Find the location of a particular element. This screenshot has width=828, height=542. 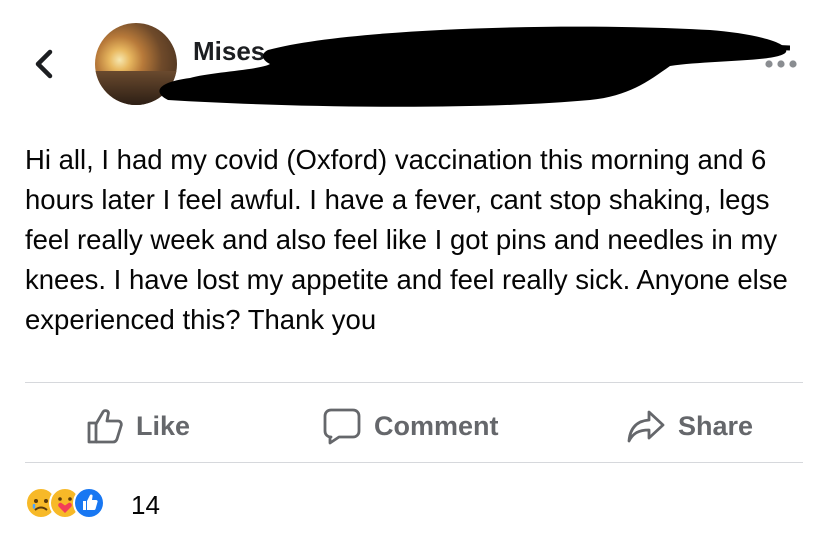

more-dots-icon is located at coordinates (781, 64).